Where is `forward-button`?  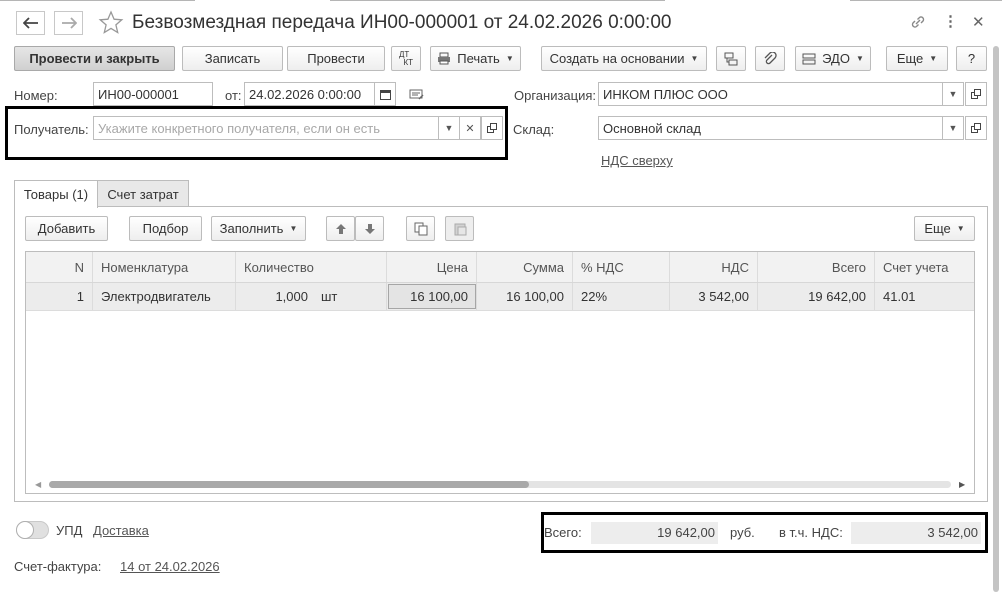
forward-button is located at coordinates (68, 23).